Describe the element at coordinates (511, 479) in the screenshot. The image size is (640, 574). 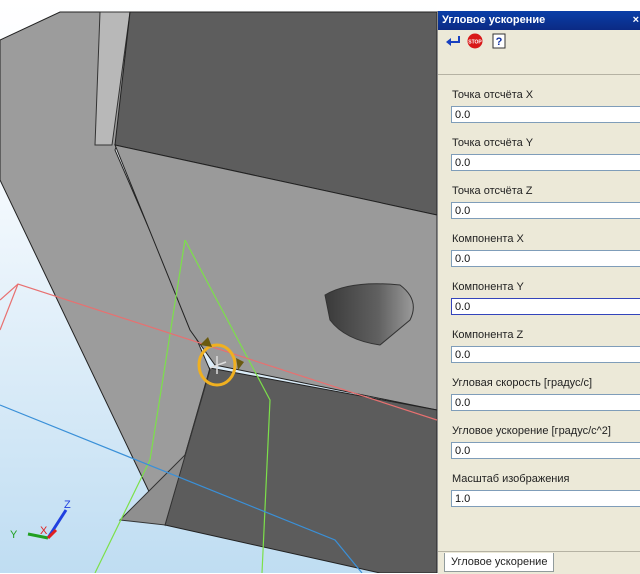
I see `display-scale-label: Масштаб изображения` at that location.